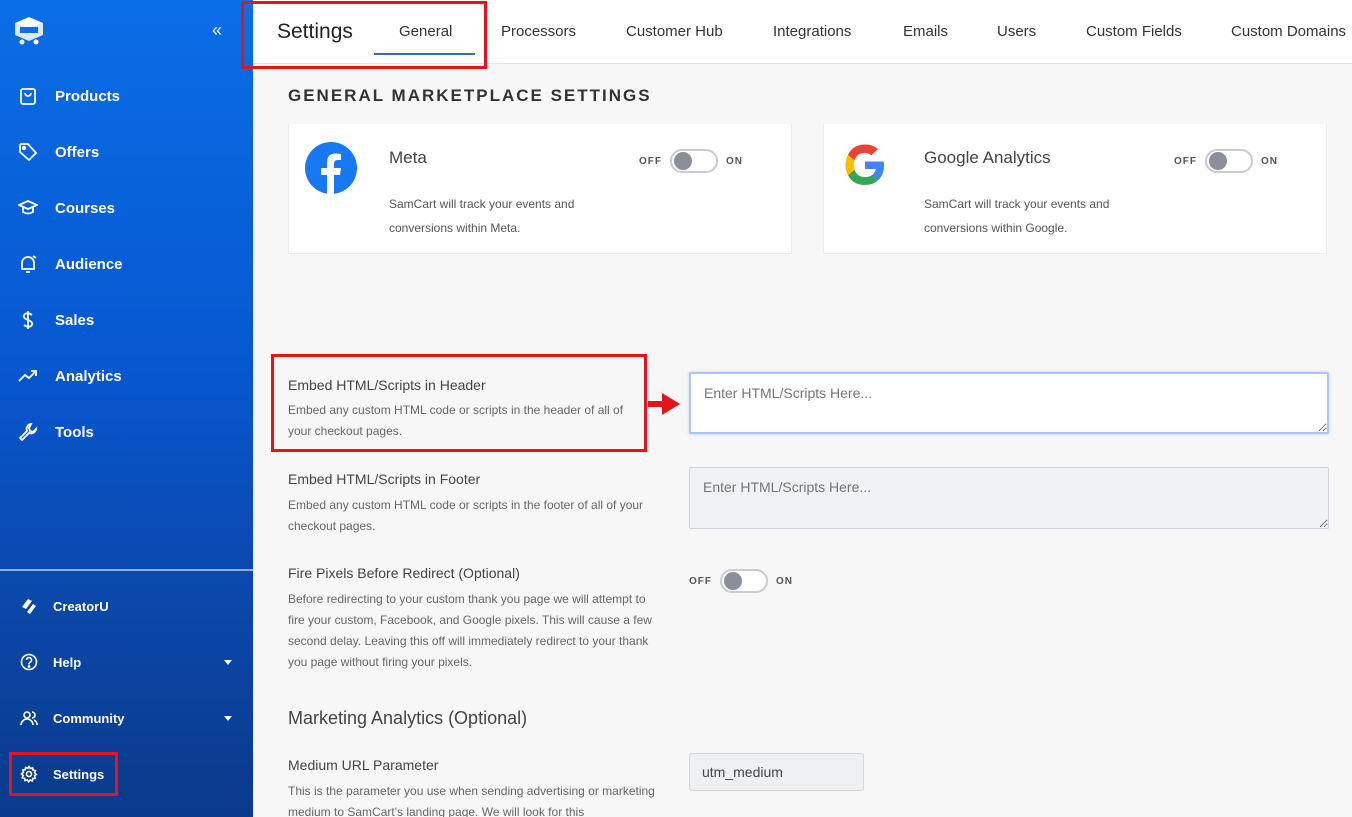  Describe the element at coordinates (987, 157) in the screenshot. I see `integration-name: Google Analytics` at that location.